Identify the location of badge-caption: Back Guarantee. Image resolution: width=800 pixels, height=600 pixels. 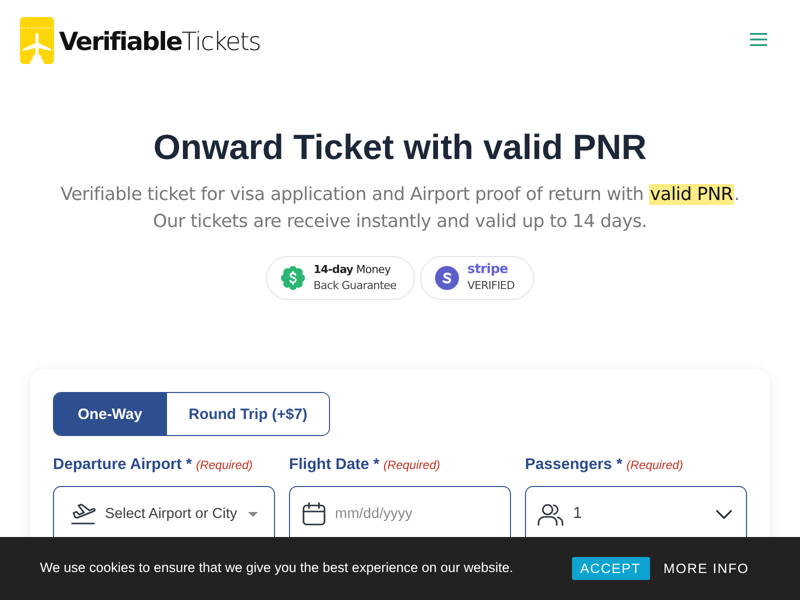
(354, 286).